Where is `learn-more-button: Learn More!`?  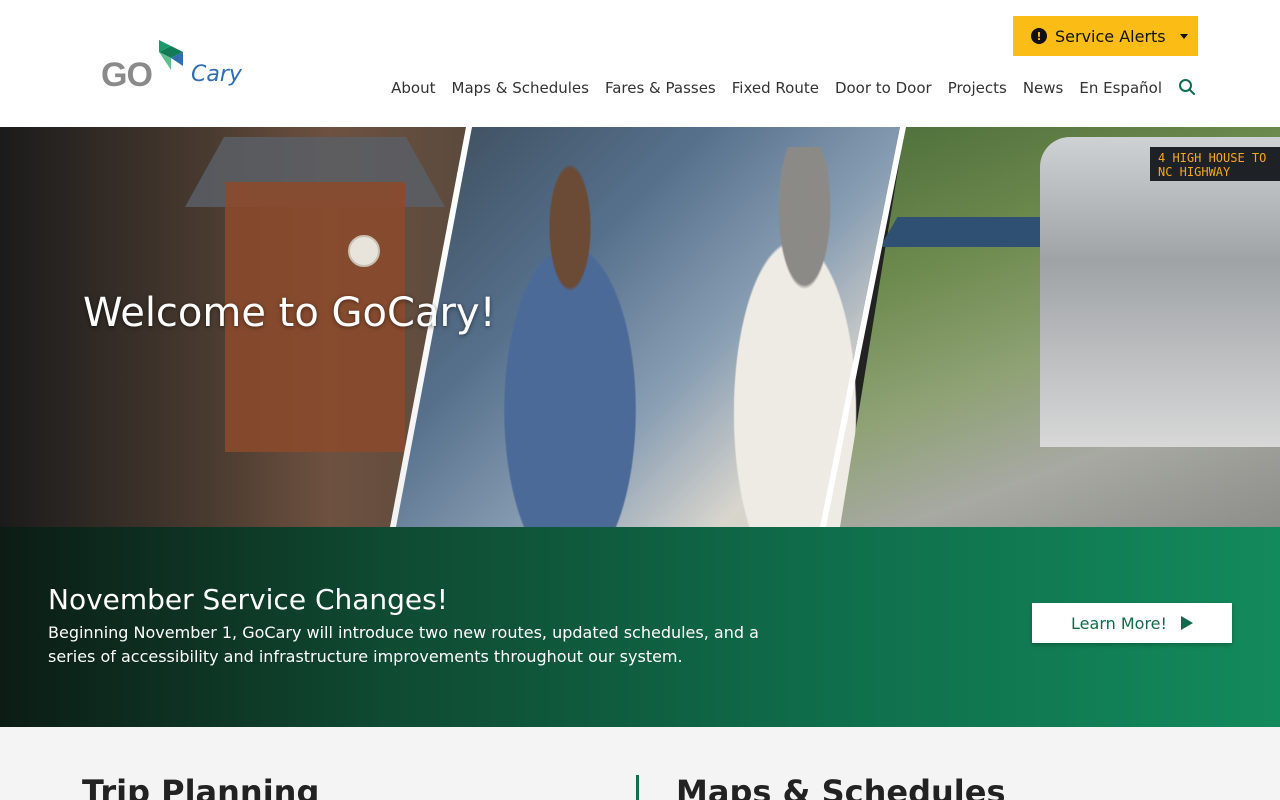 learn-more-button: Learn More! is located at coordinates (1132, 623).